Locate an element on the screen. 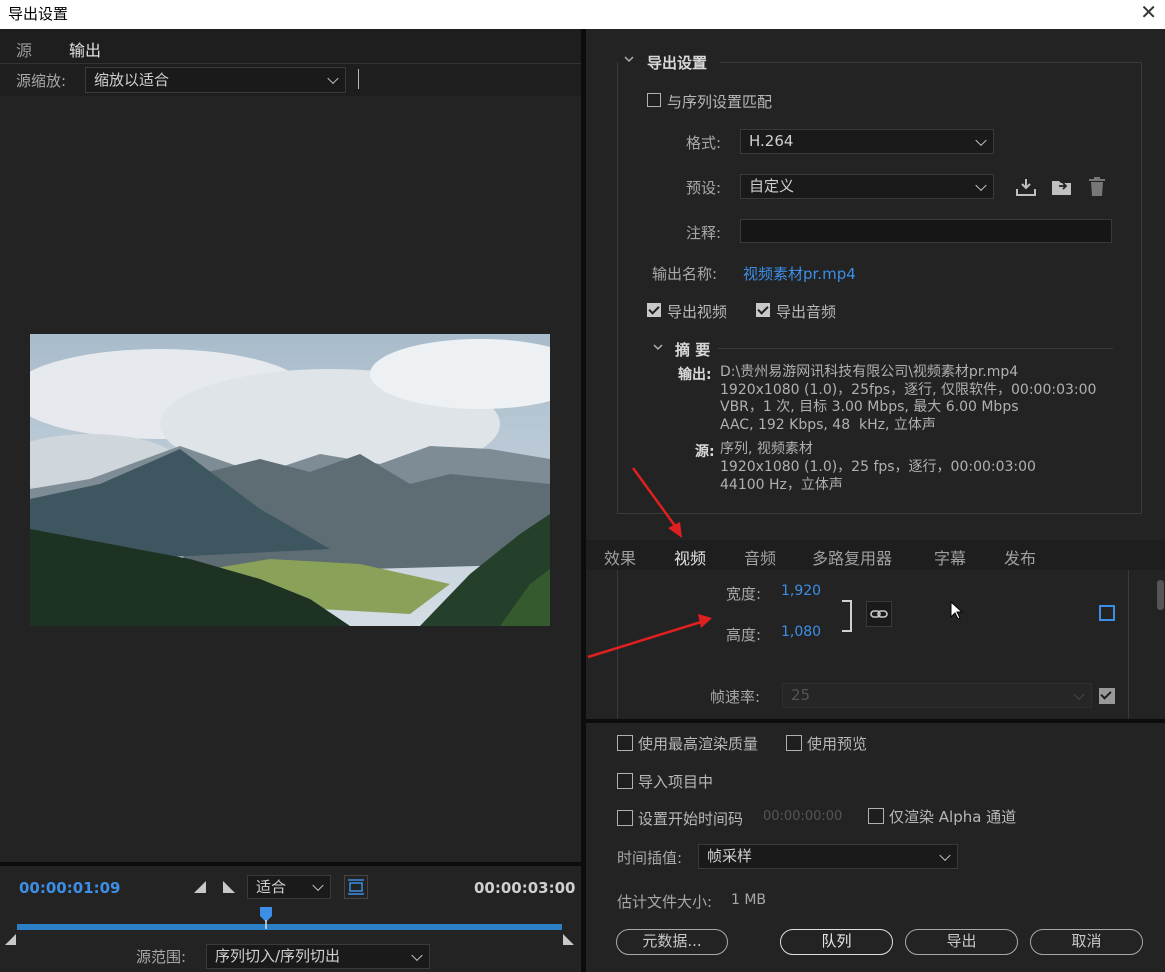  fit-value: 适合 is located at coordinates (271, 887).